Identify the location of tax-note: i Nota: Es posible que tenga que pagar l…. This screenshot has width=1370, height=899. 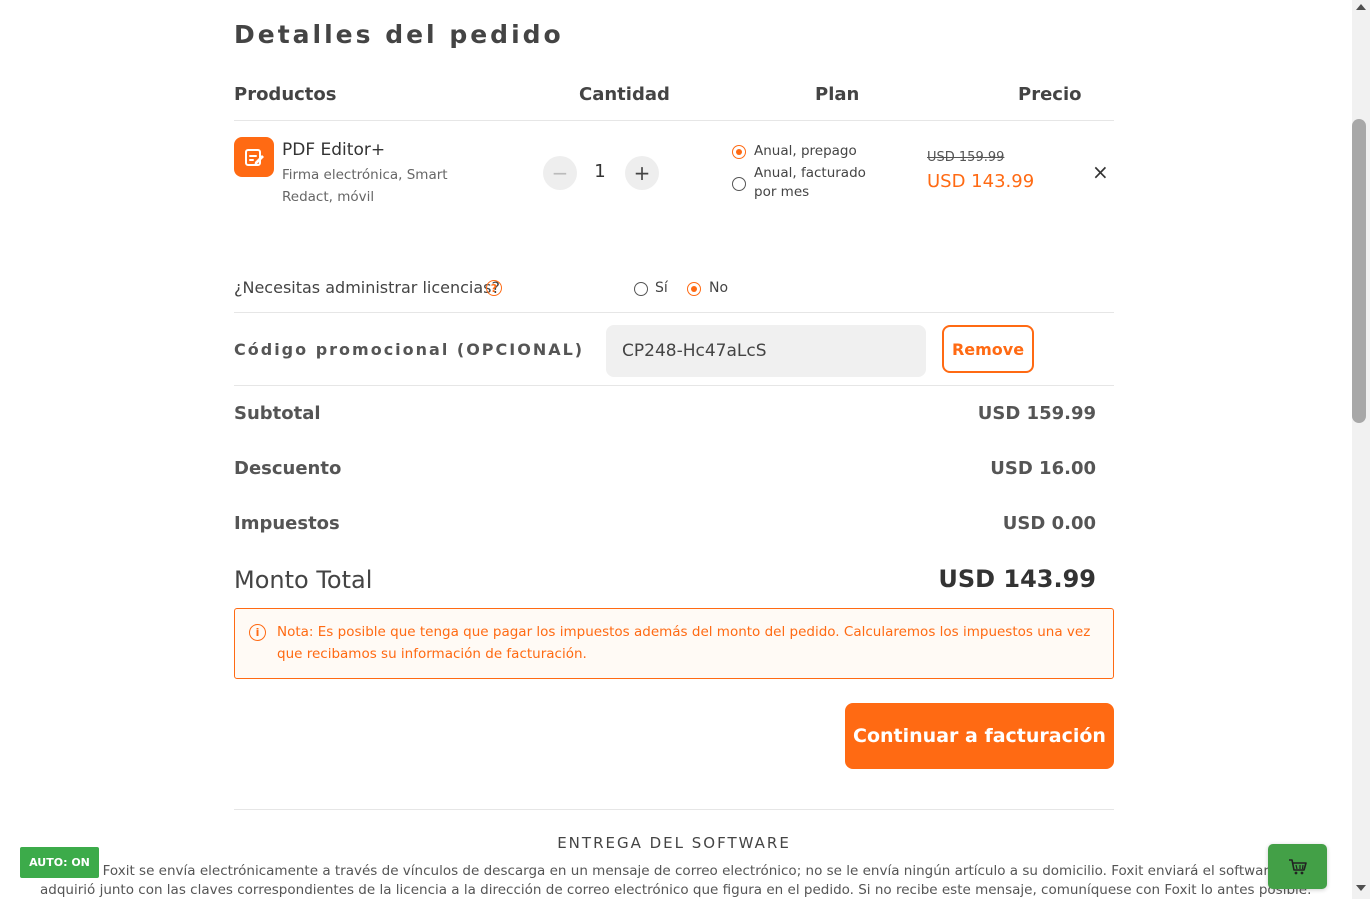
(674, 643).